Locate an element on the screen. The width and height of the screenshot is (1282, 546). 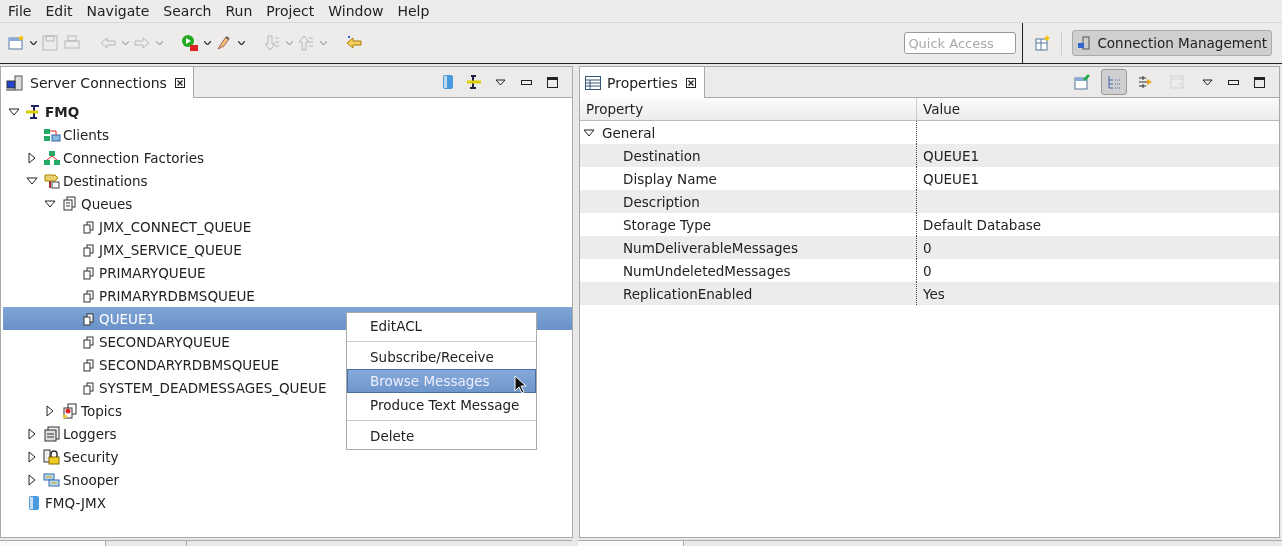
view-tab: Properties is located at coordinates (642, 82).